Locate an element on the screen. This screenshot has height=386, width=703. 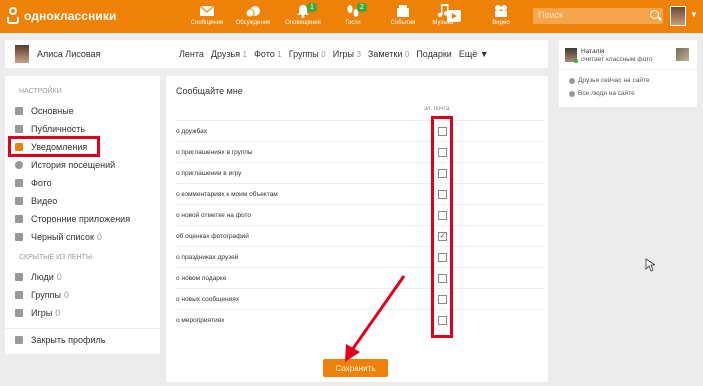
apps-icon is located at coordinates (19, 219).